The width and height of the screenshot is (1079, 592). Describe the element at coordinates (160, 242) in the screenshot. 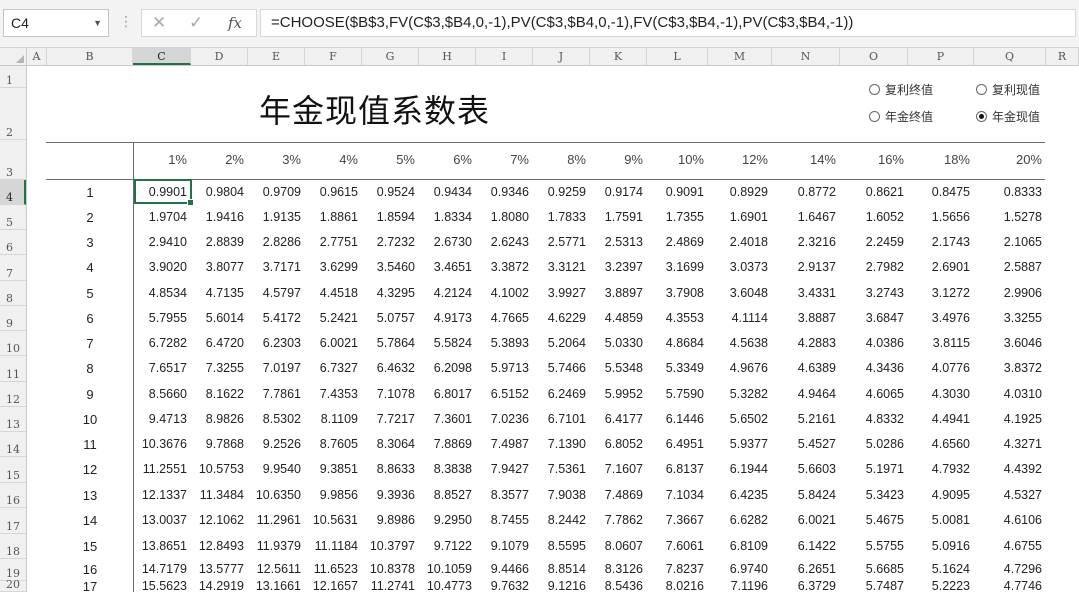

I see `table-cell: 2.9410` at that location.